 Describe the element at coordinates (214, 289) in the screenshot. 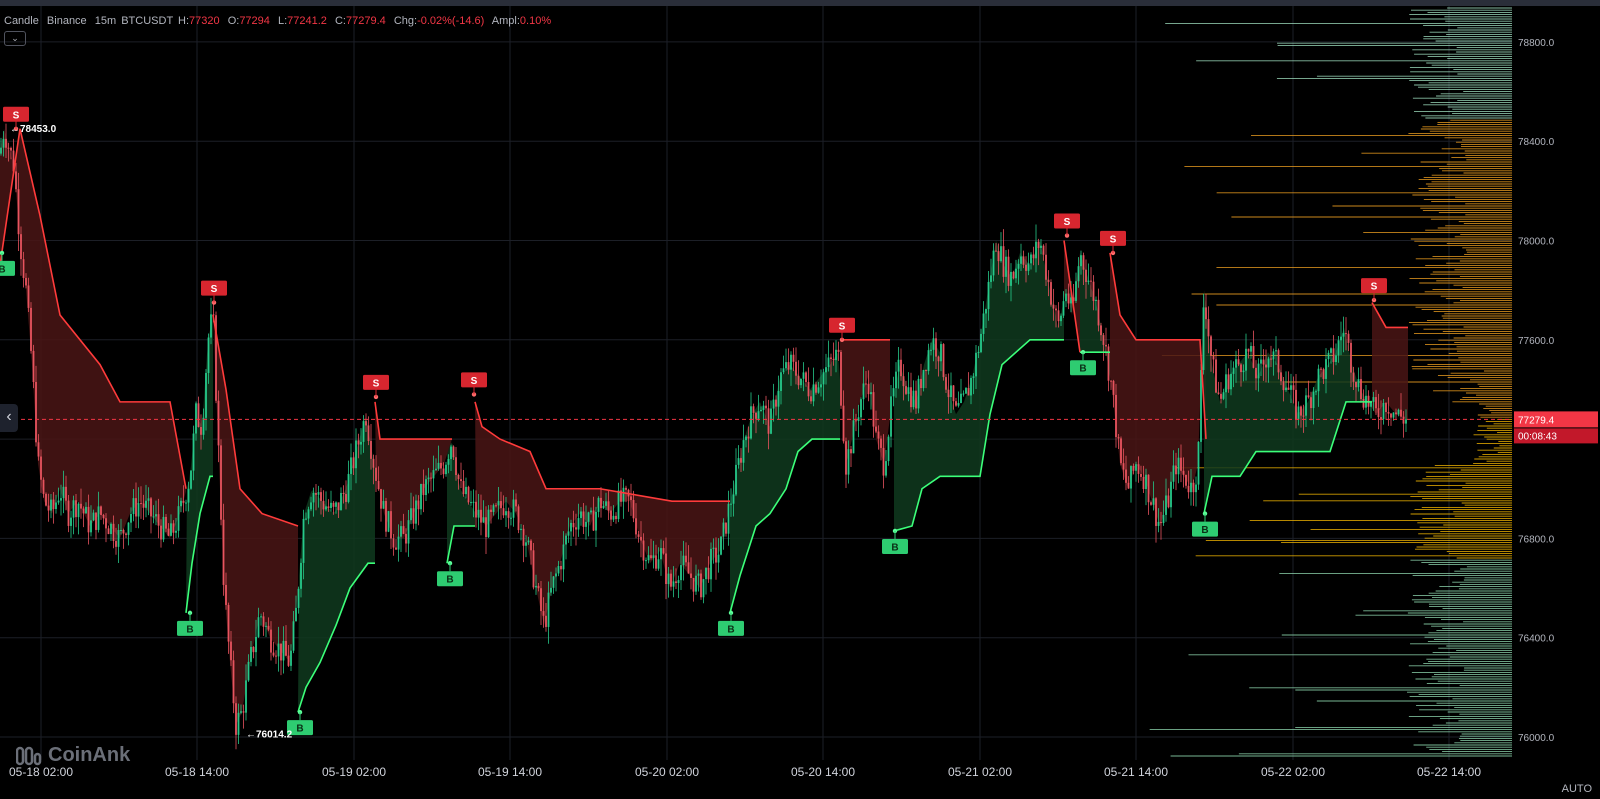

I see `sell-signal-label: S` at that location.